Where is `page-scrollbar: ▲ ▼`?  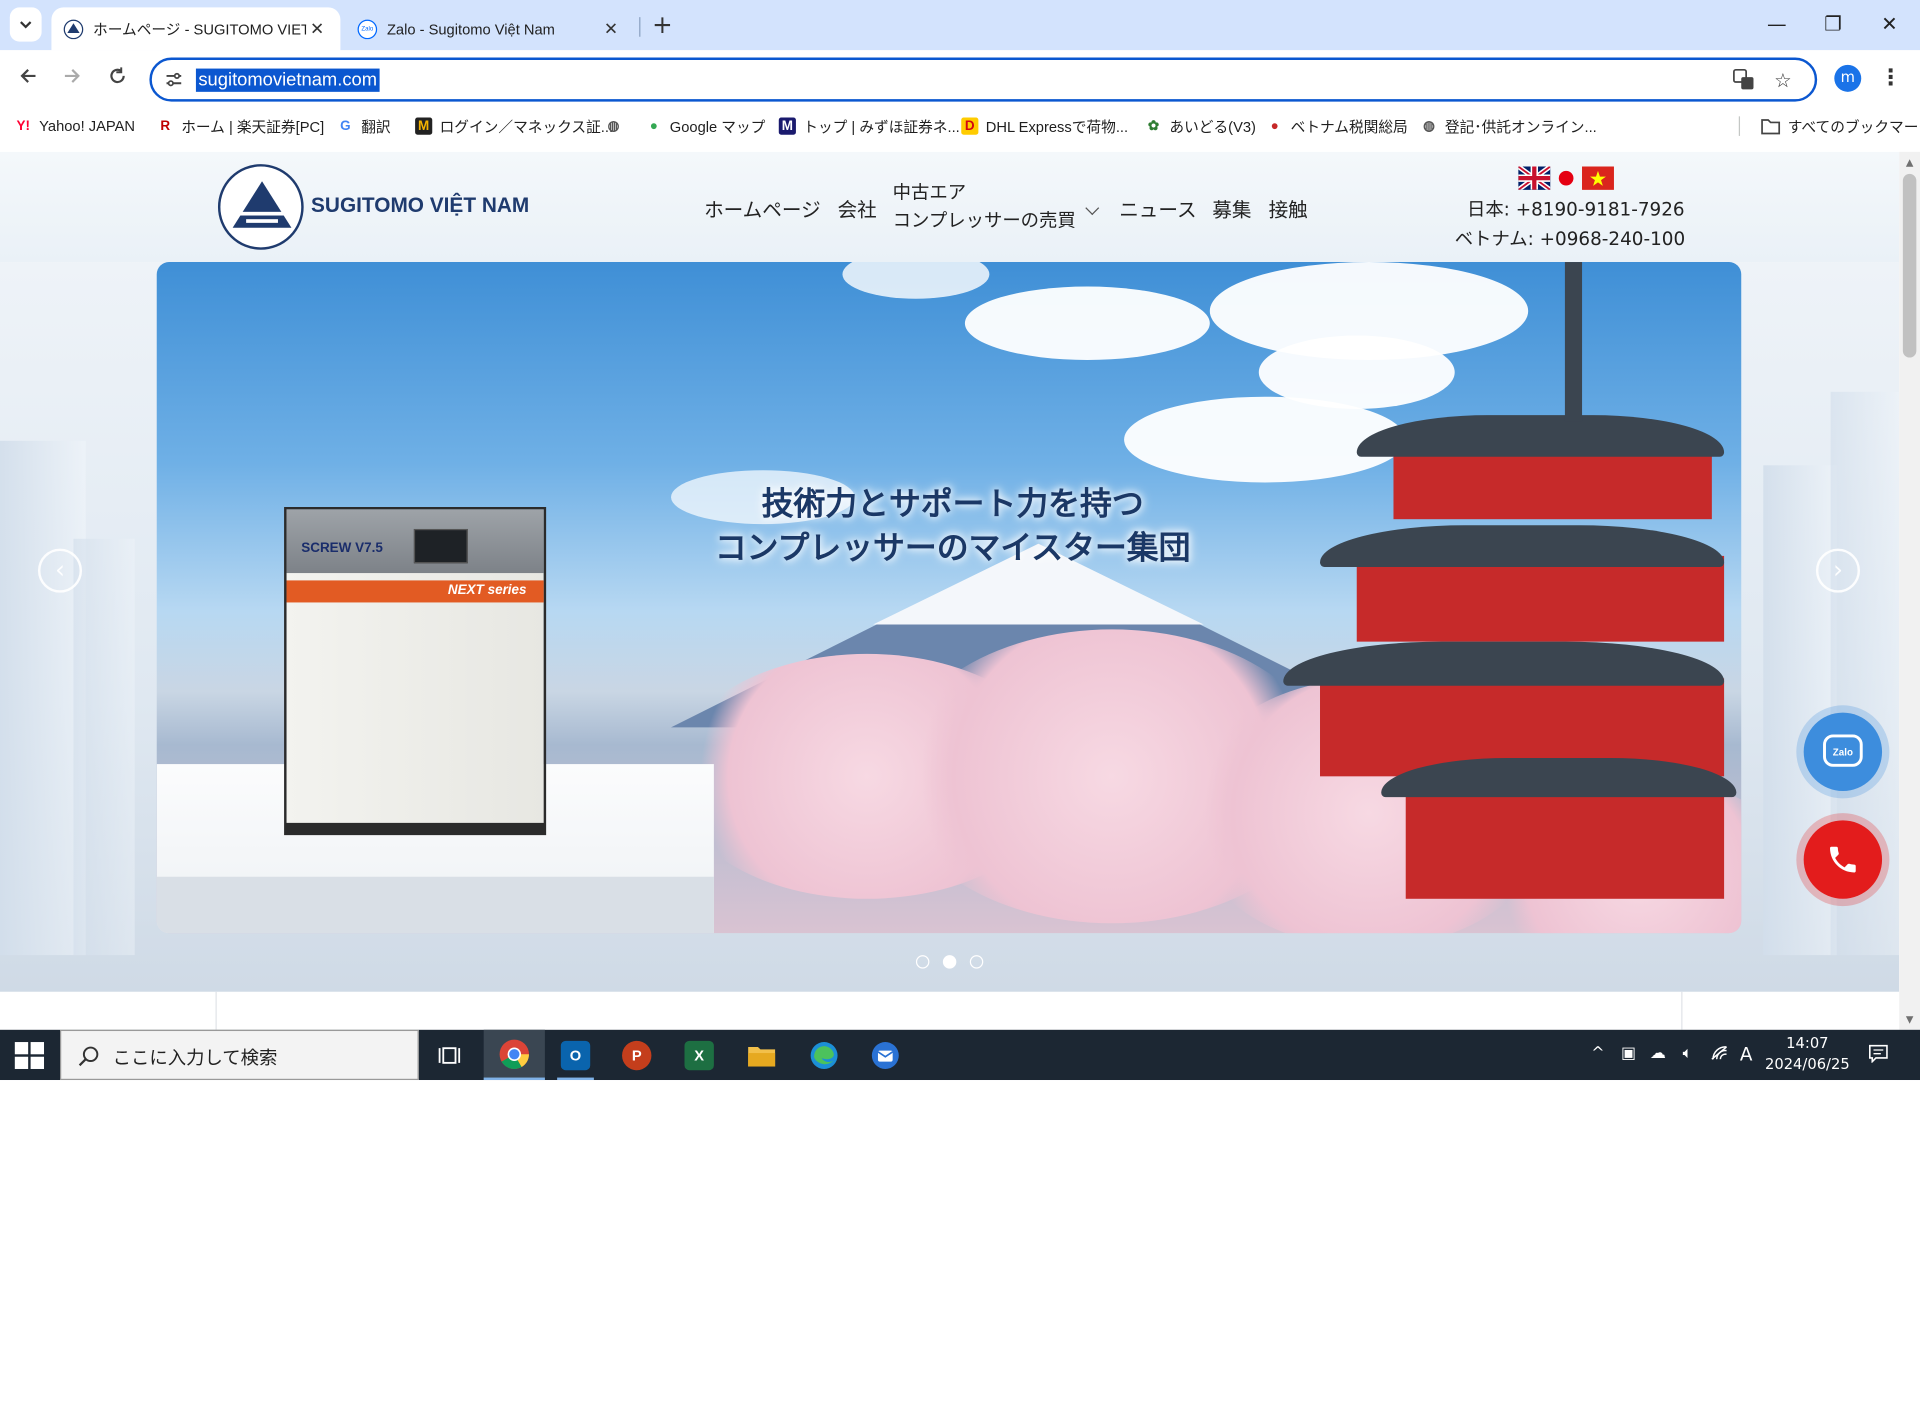 page-scrollbar: ▲ ▼ is located at coordinates (1909, 590).